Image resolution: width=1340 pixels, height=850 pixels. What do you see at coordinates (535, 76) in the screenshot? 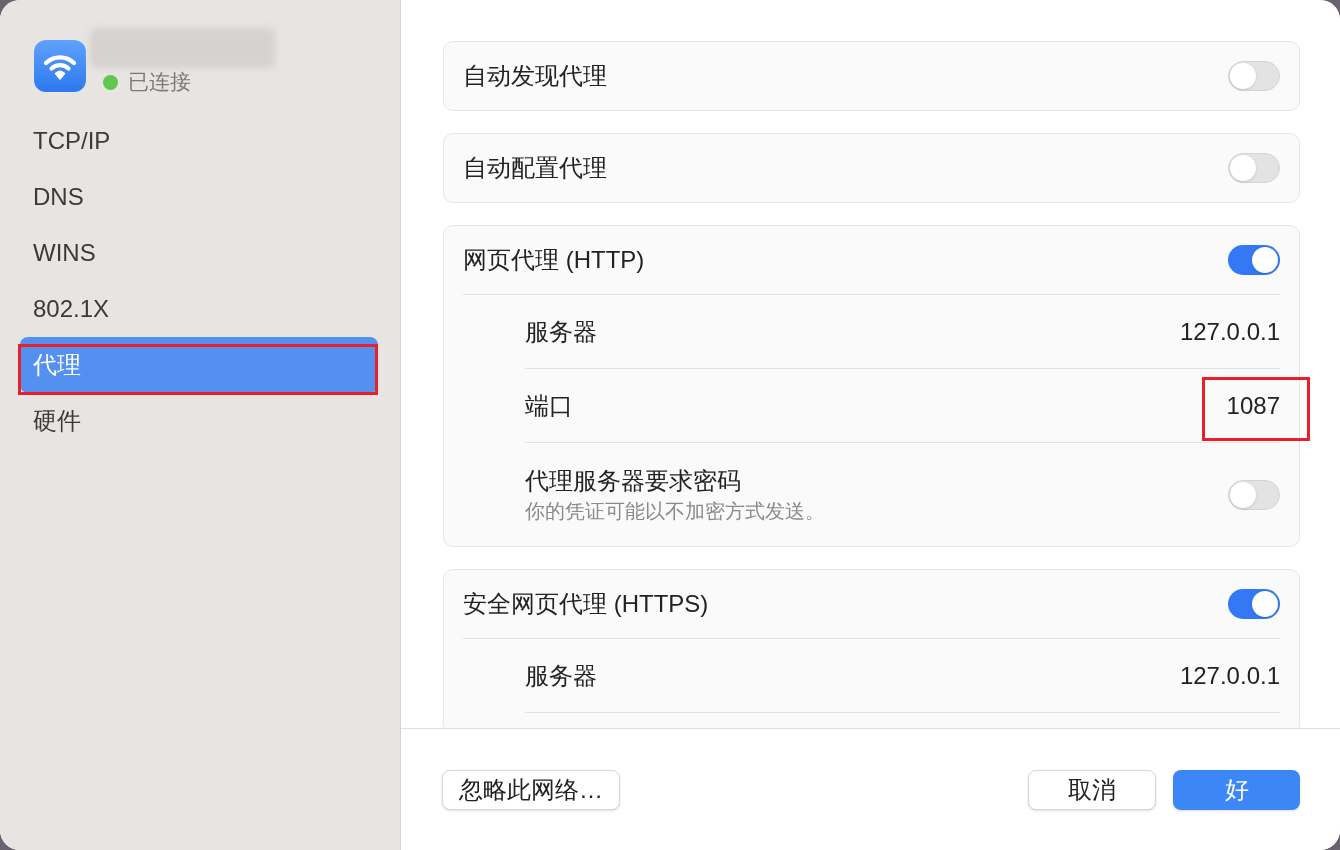
I see `section-title: 自动发现代理` at bounding box center [535, 76].